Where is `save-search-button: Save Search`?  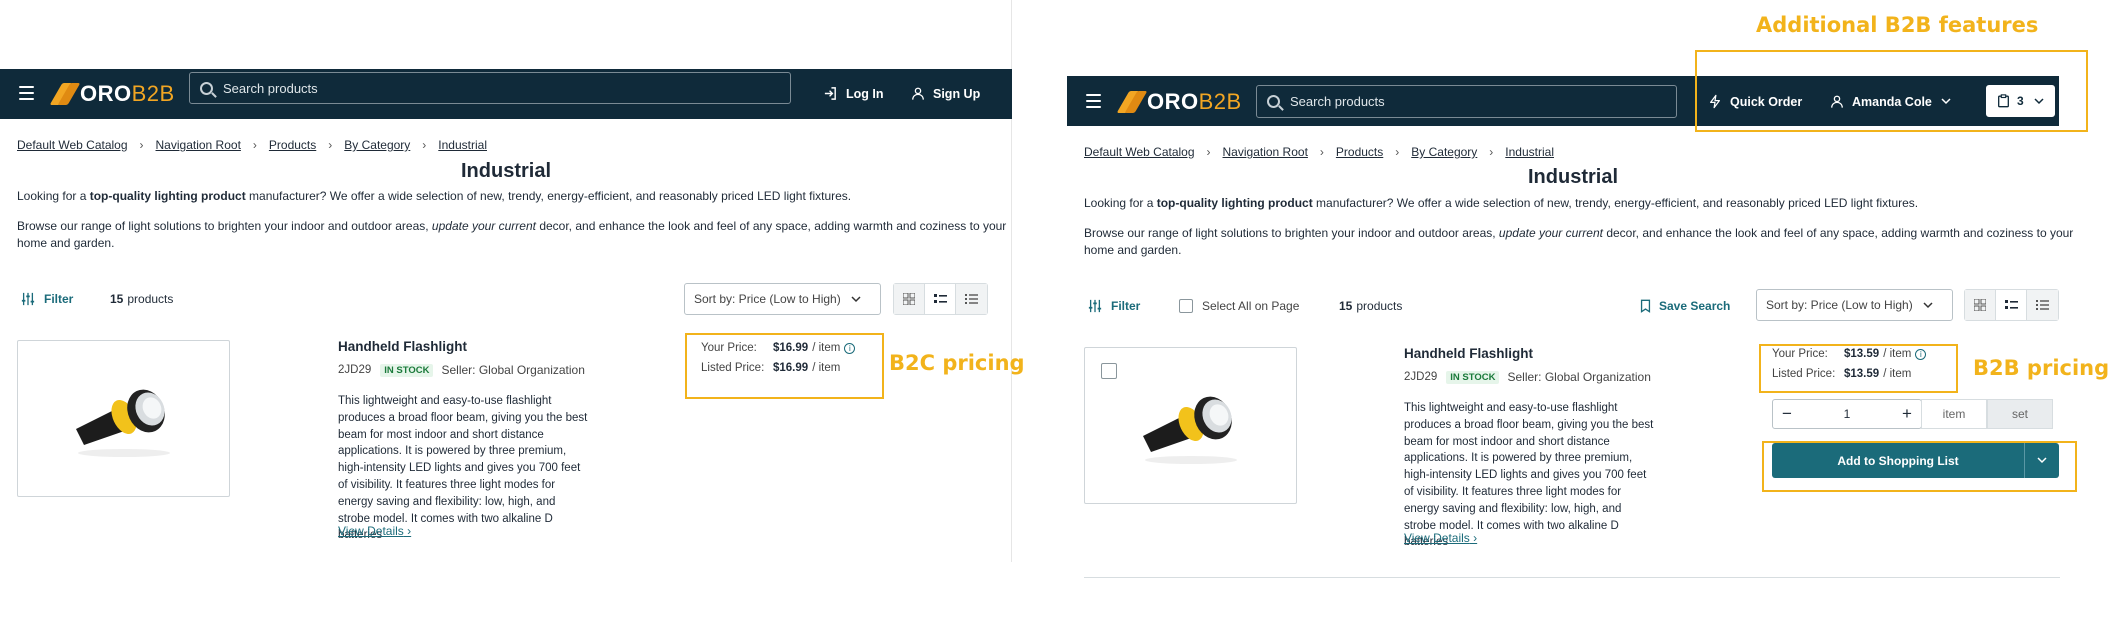 save-search-button: Save Search is located at coordinates (1685, 306).